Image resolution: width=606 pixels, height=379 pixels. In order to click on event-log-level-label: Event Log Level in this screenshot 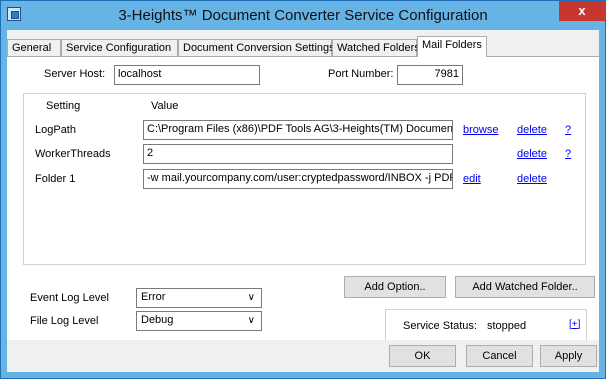, I will do `click(69, 298)`.